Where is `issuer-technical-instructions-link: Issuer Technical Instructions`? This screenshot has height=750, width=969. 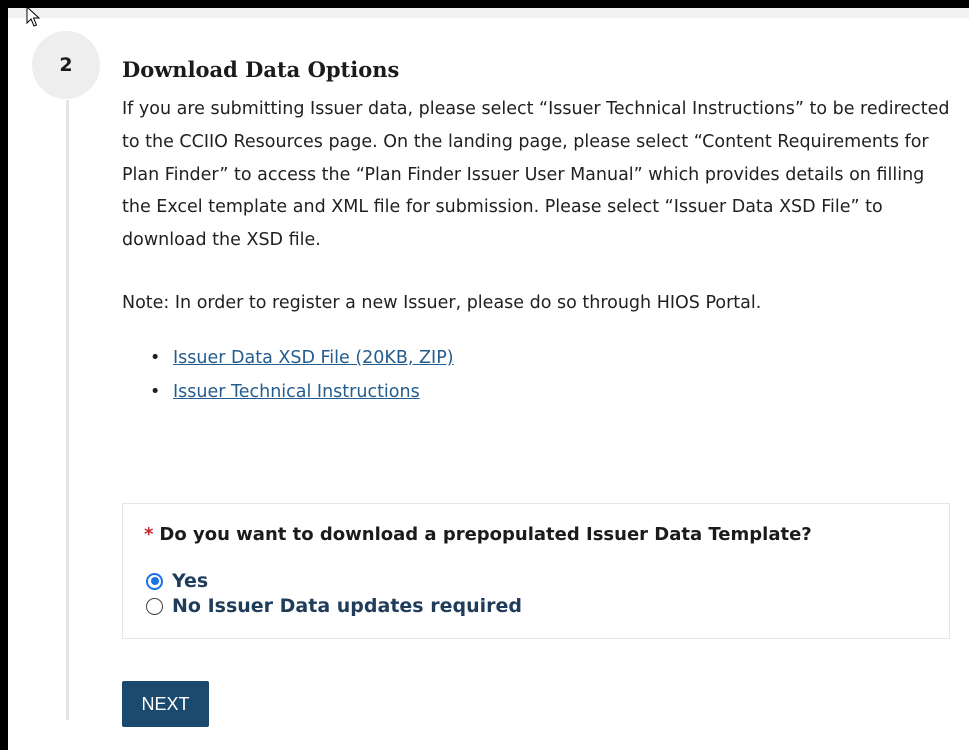
issuer-technical-instructions-link: Issuer Technical Instructions is located at coordinates (296, 392).